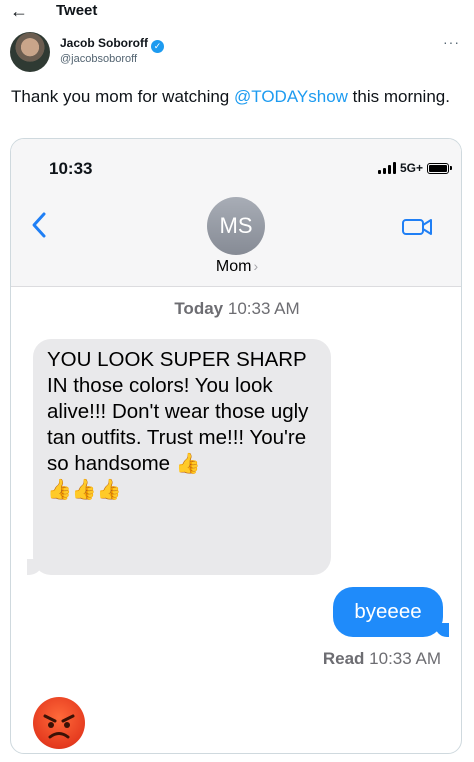 Image resolution: width=474 pixels, height=762 pixels. Describe the element at coordinates (30, 52) in the screenshot. I see `avatar` at that location.